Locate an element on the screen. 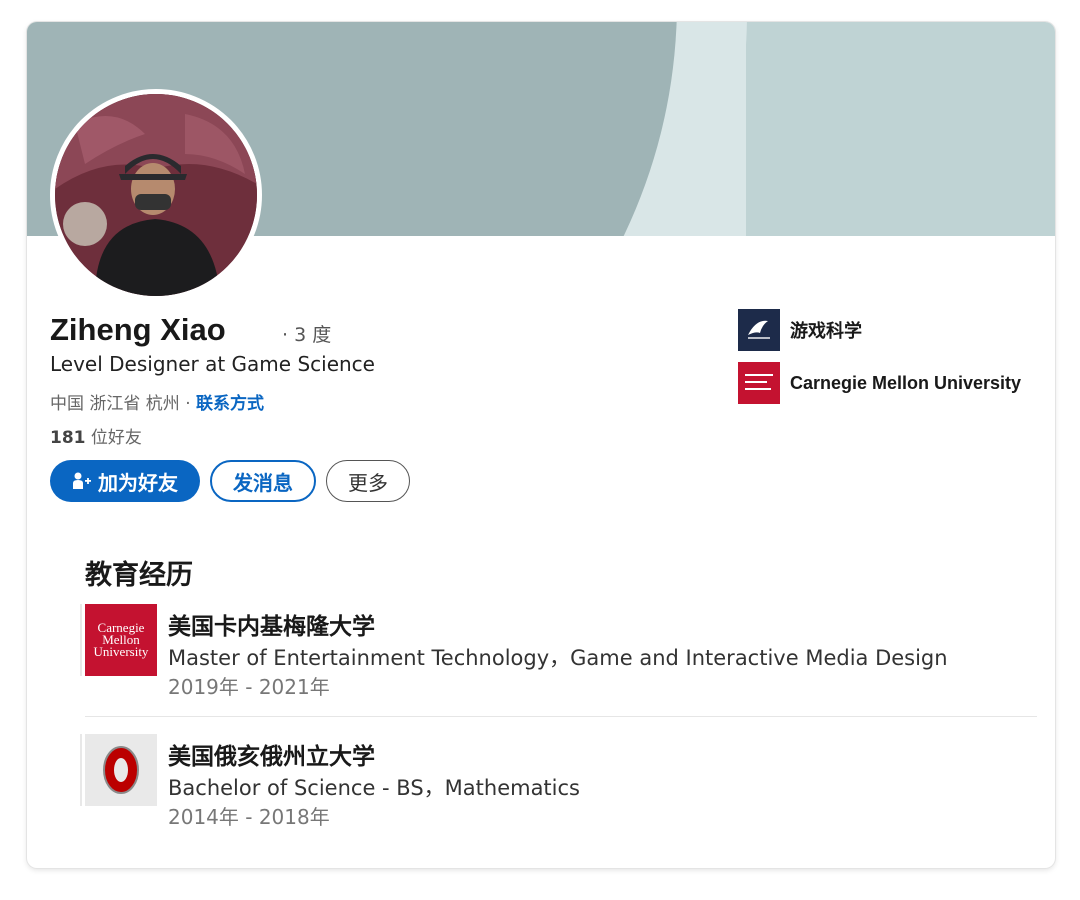 Image resolution: width=1080 pixels, height=900 pixels. add-person-icon is located at coordinates (82, 481).